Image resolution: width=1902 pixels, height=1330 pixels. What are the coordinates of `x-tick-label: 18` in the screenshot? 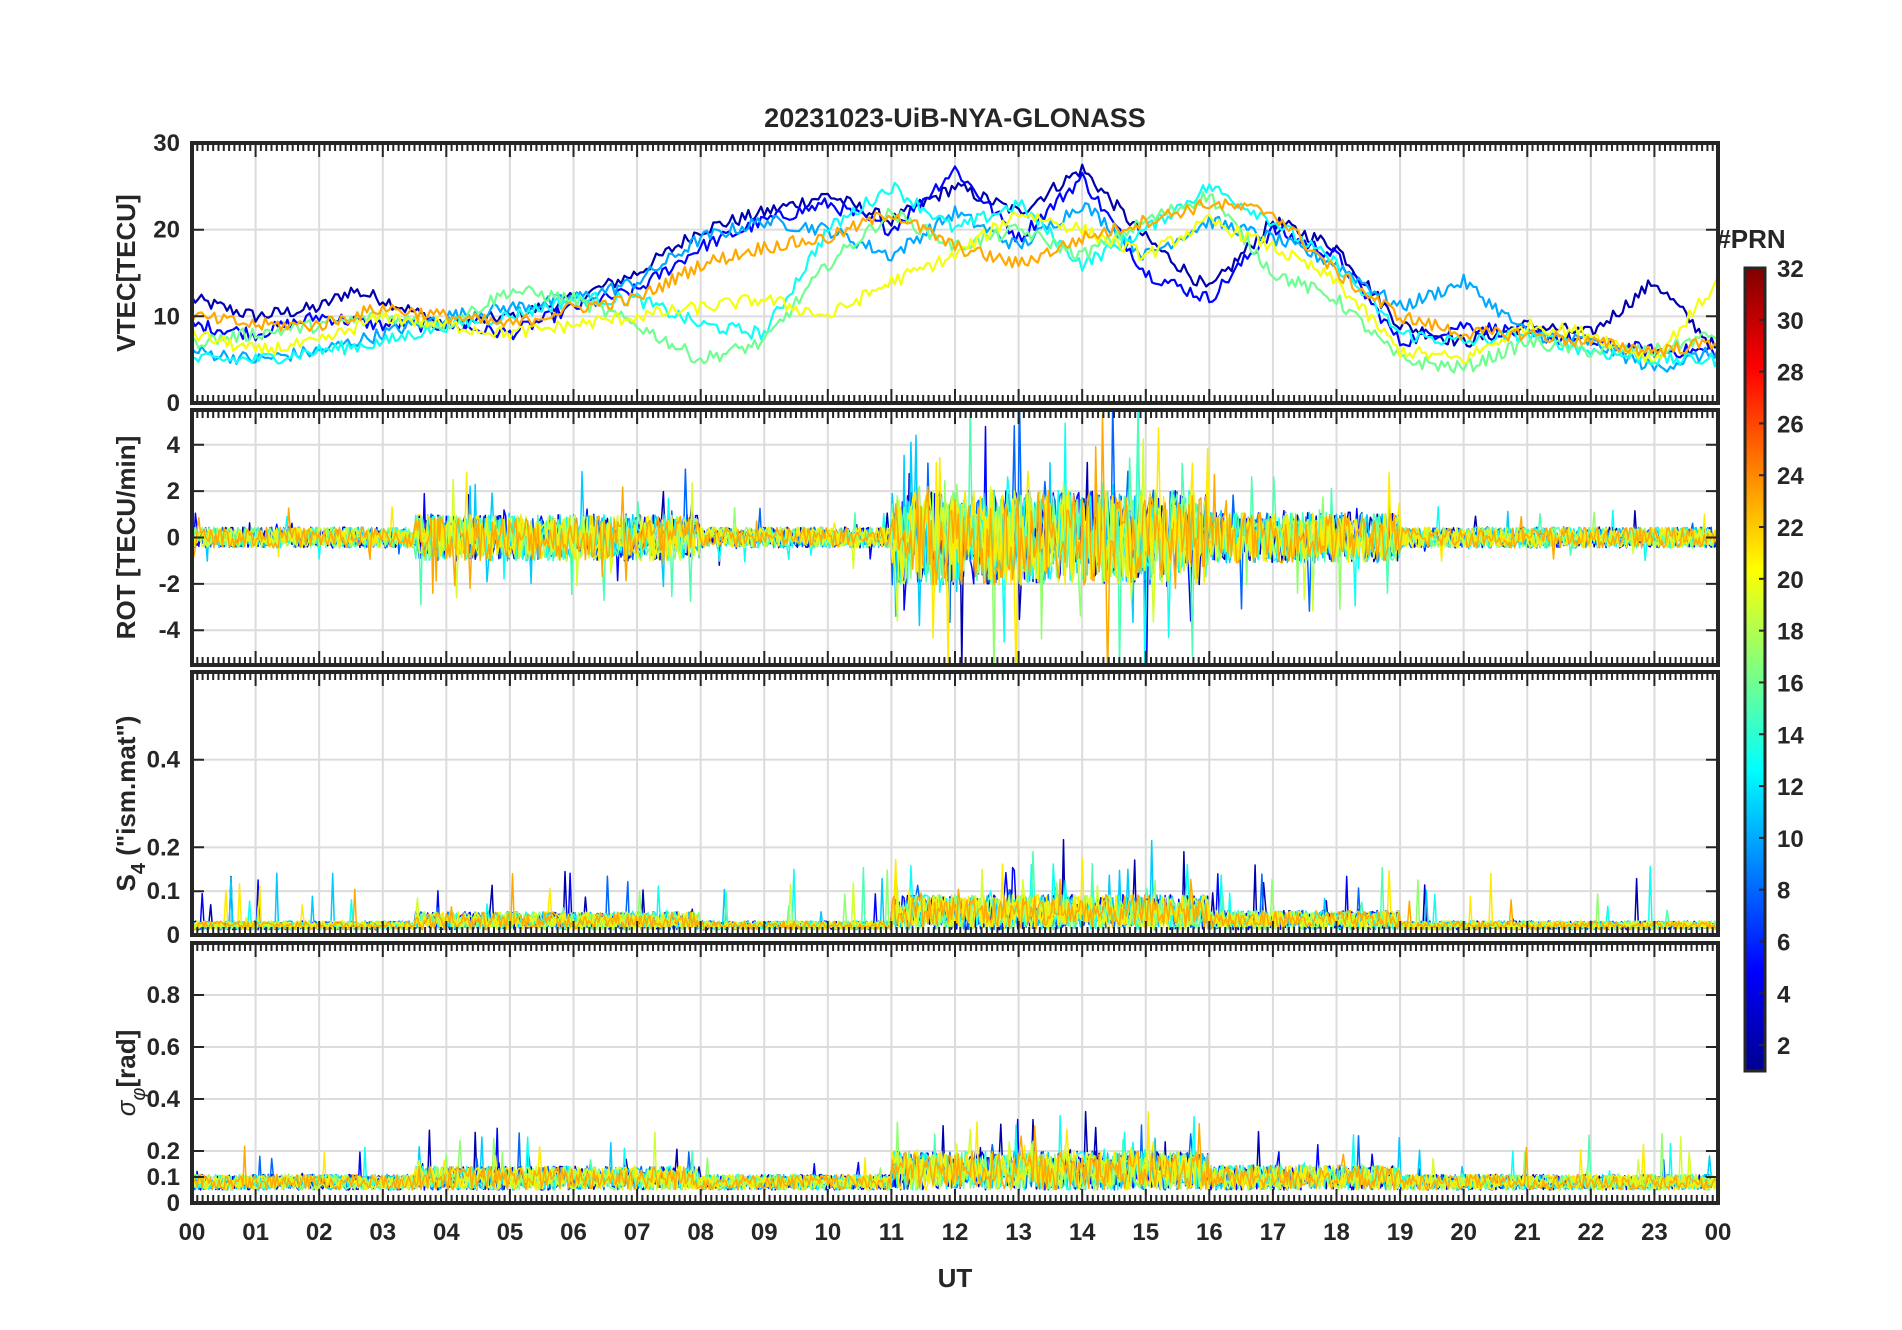 It's located at (1336, 1232).